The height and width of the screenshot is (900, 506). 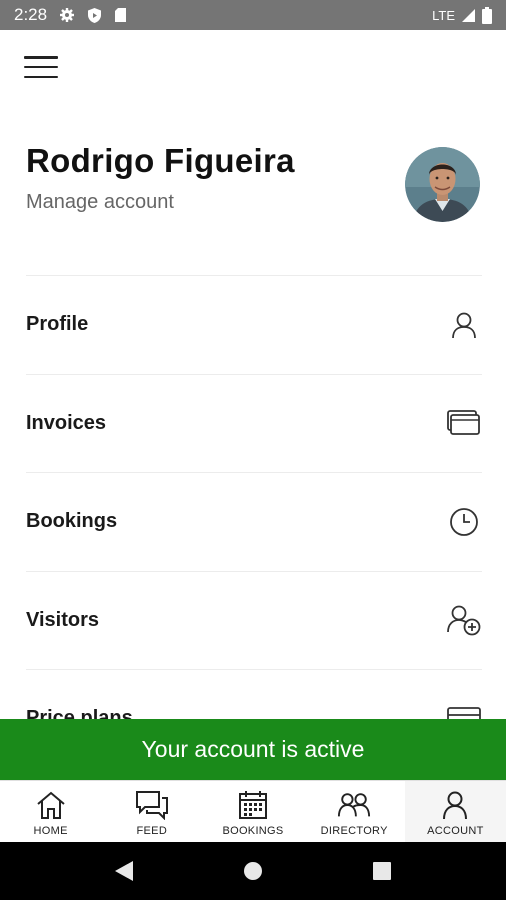 I want to click on manage-account-link: Manage account, so click(x=100, y=202).